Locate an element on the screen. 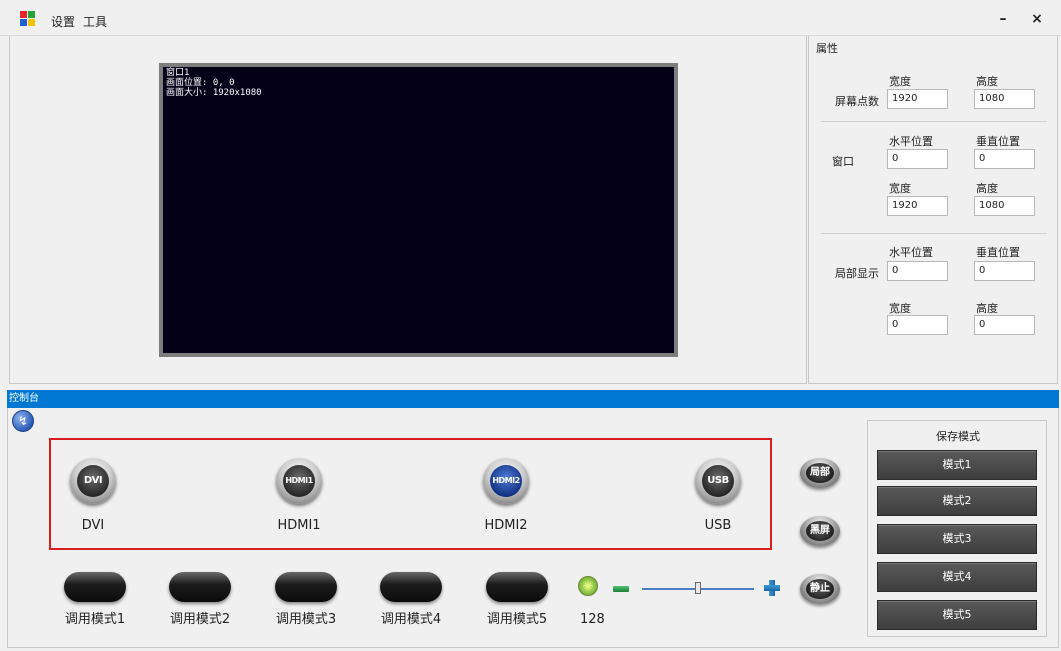  partial-width-input: 0 is located at coordinates (917, 325).